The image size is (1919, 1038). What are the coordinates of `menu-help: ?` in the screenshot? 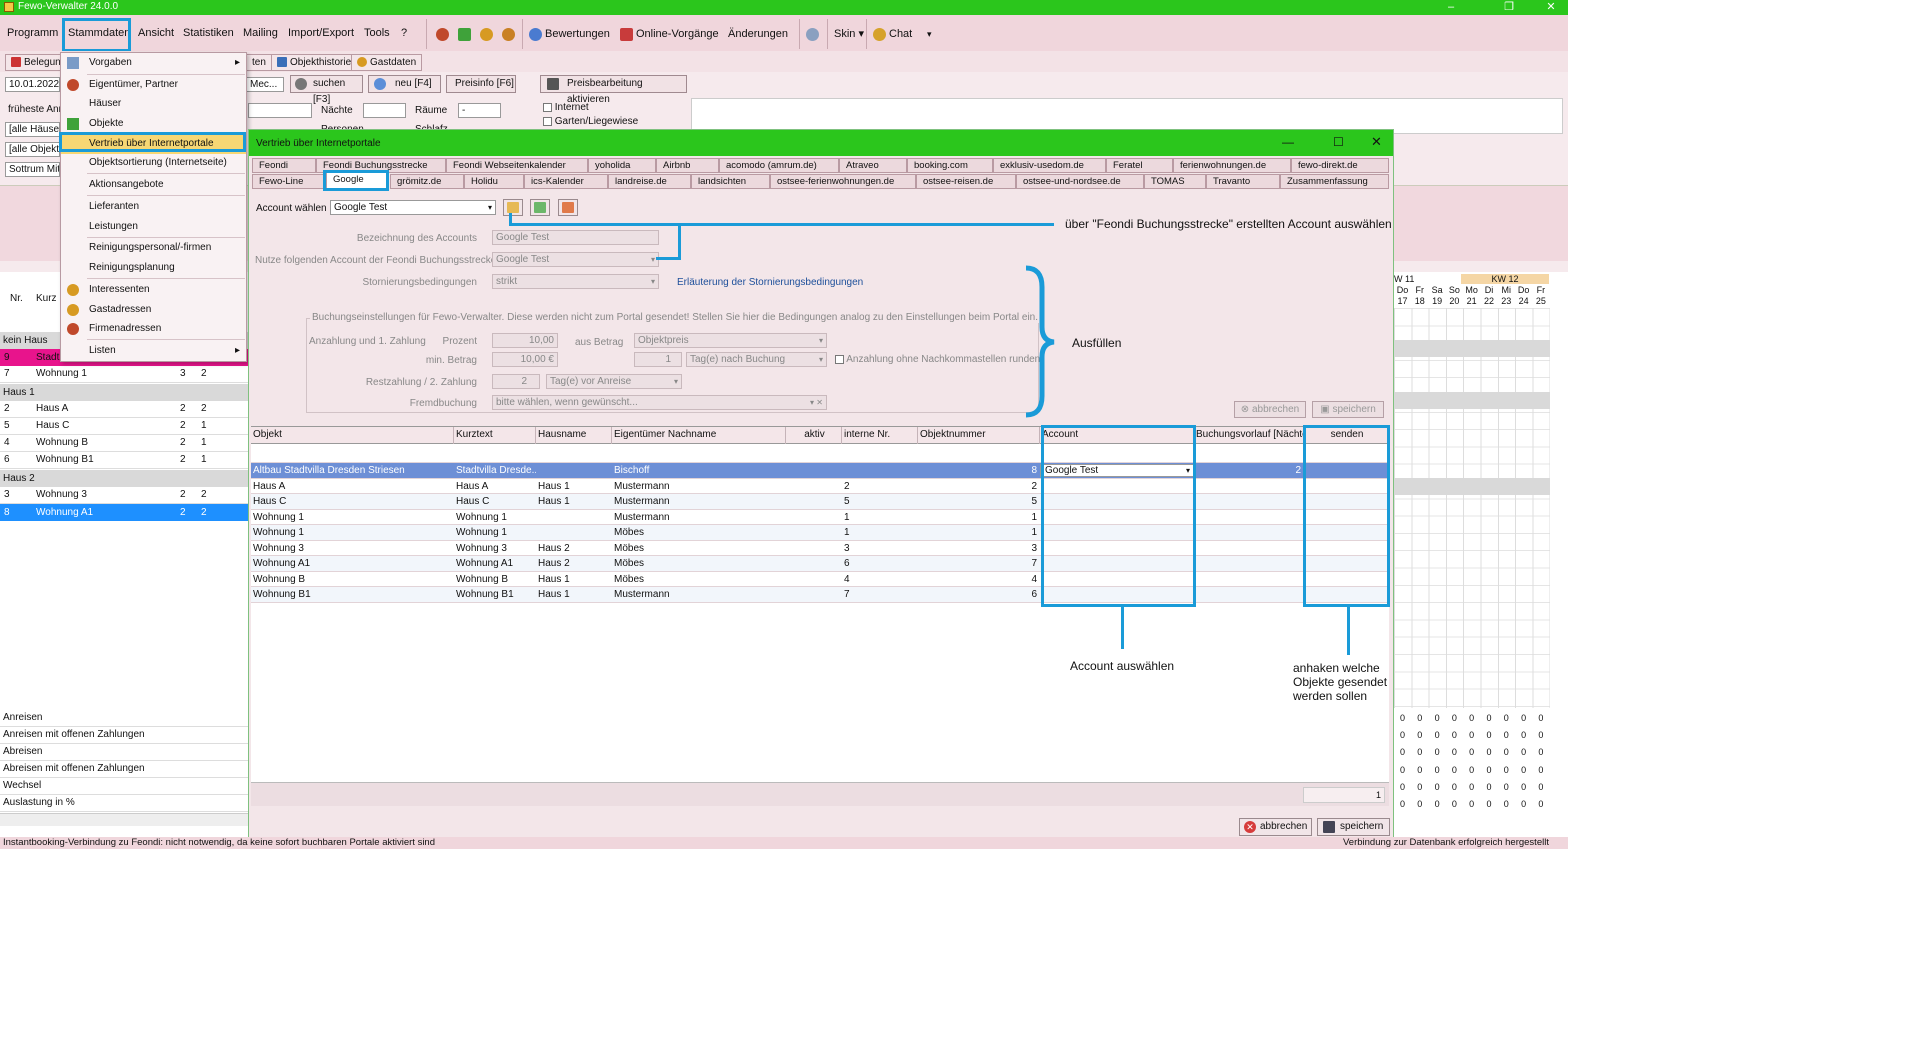 It's located at (404, 33).